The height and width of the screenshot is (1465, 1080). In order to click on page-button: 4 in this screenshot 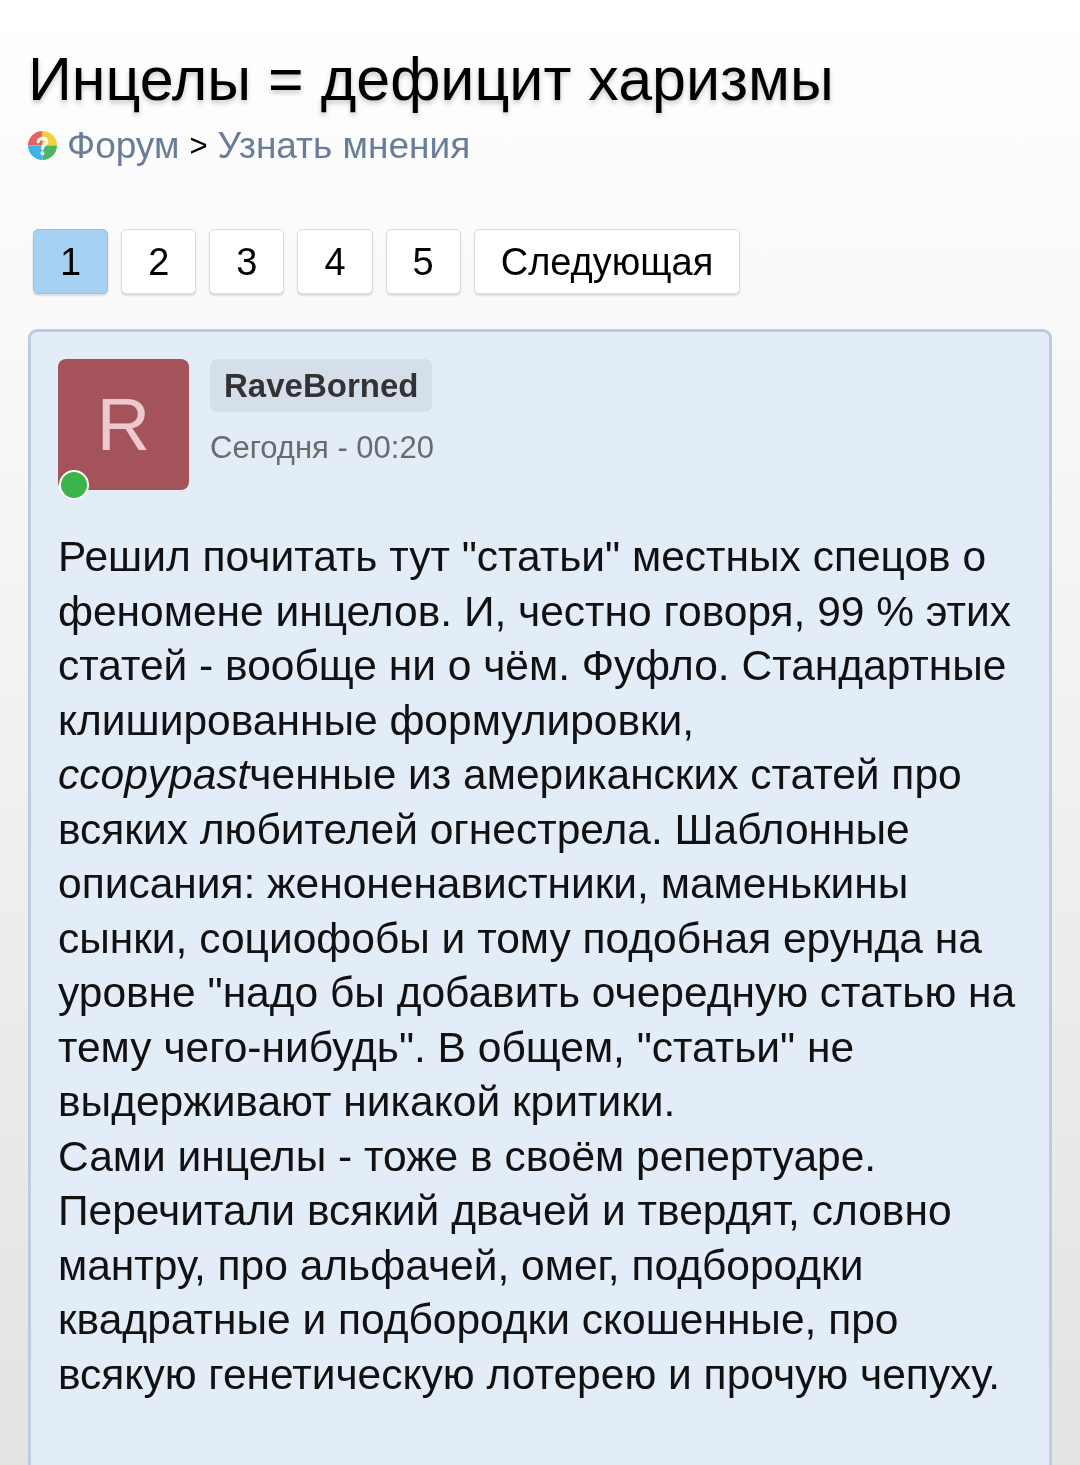, I will do `click(335, 262)`.